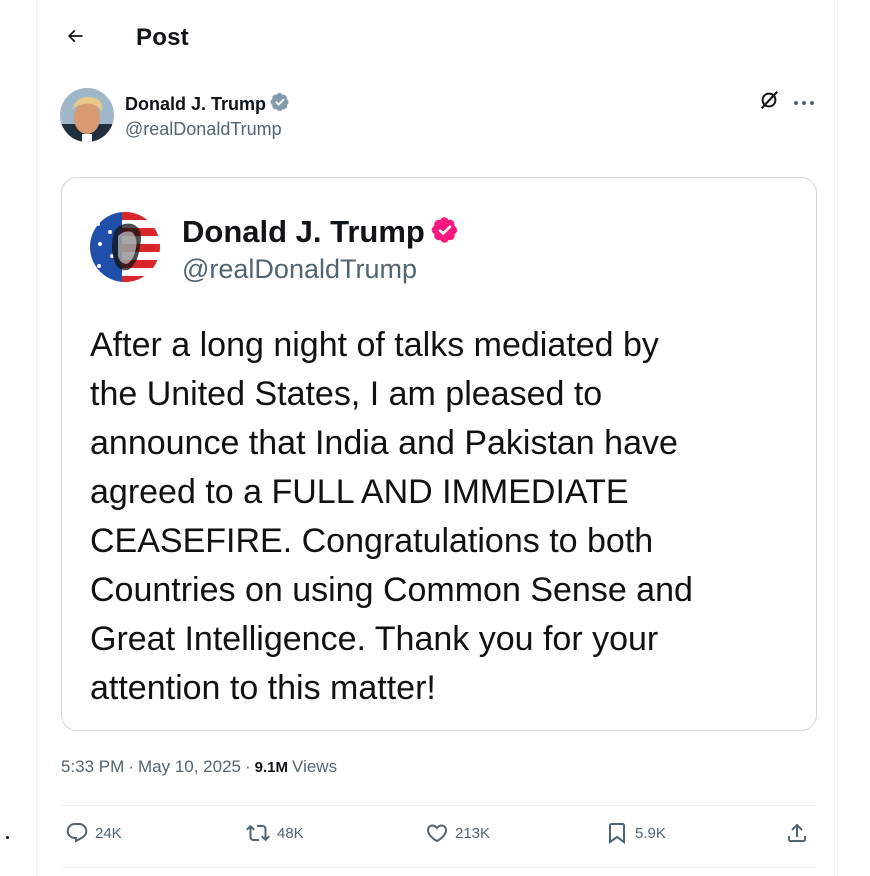  I want to click on post-meta: 5:33 PM · May 10, 2025 · 9.1M Views, so click(199, 767).